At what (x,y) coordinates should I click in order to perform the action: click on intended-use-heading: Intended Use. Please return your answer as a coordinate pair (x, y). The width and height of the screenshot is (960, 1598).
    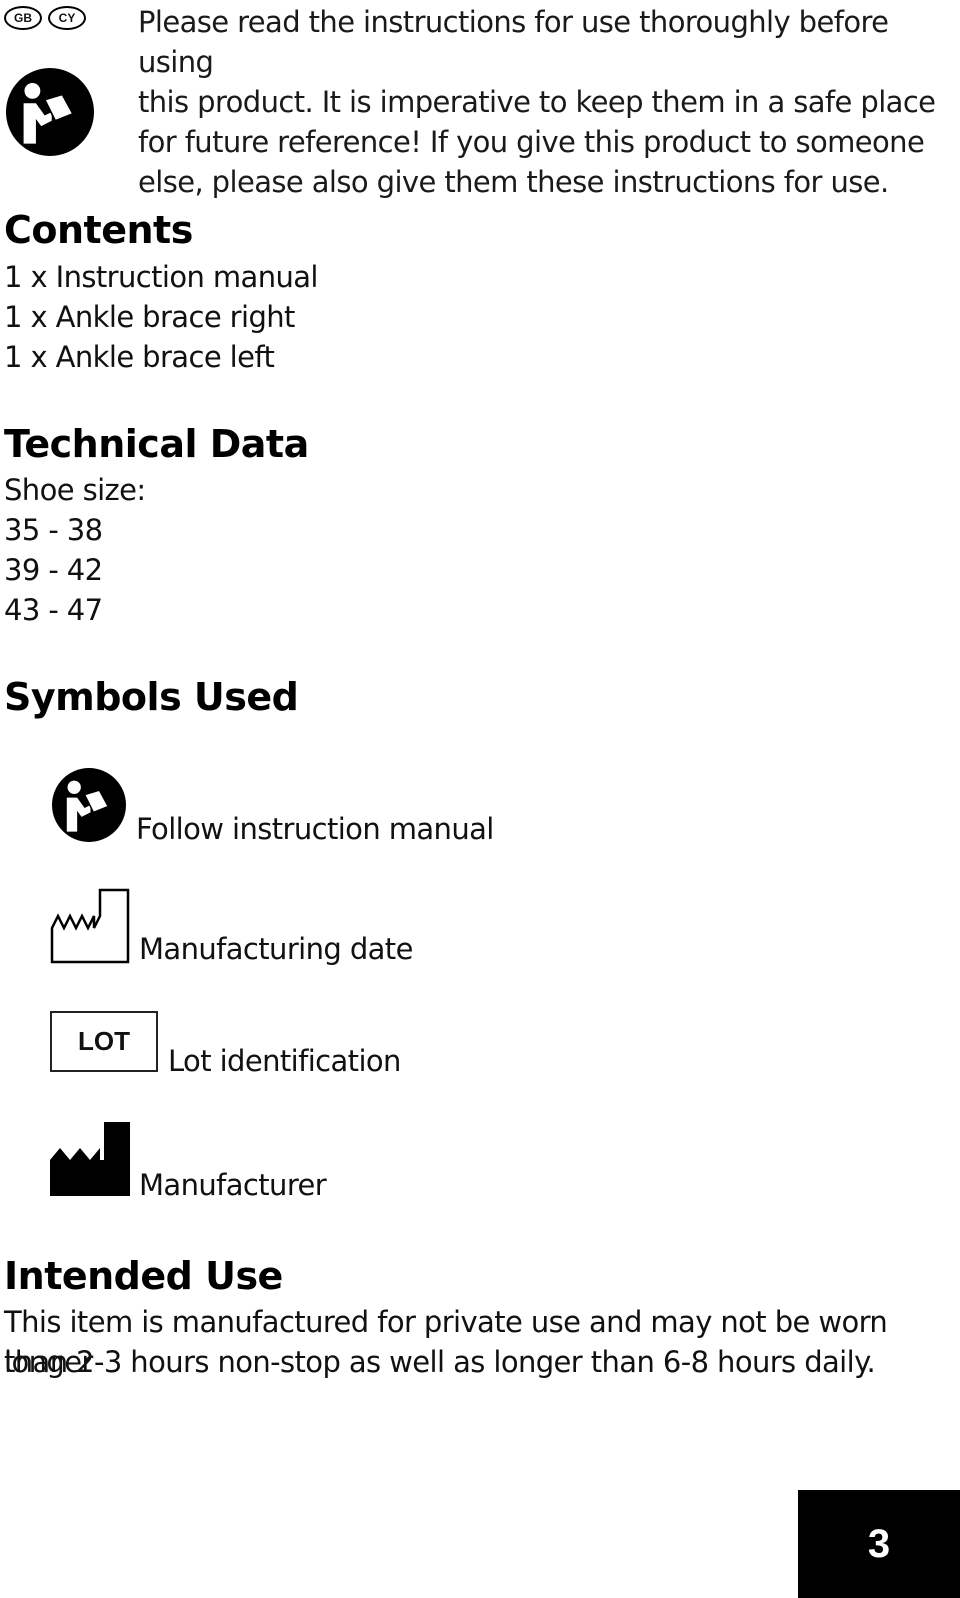
    Looking at the image, I should click on (143, 1276).